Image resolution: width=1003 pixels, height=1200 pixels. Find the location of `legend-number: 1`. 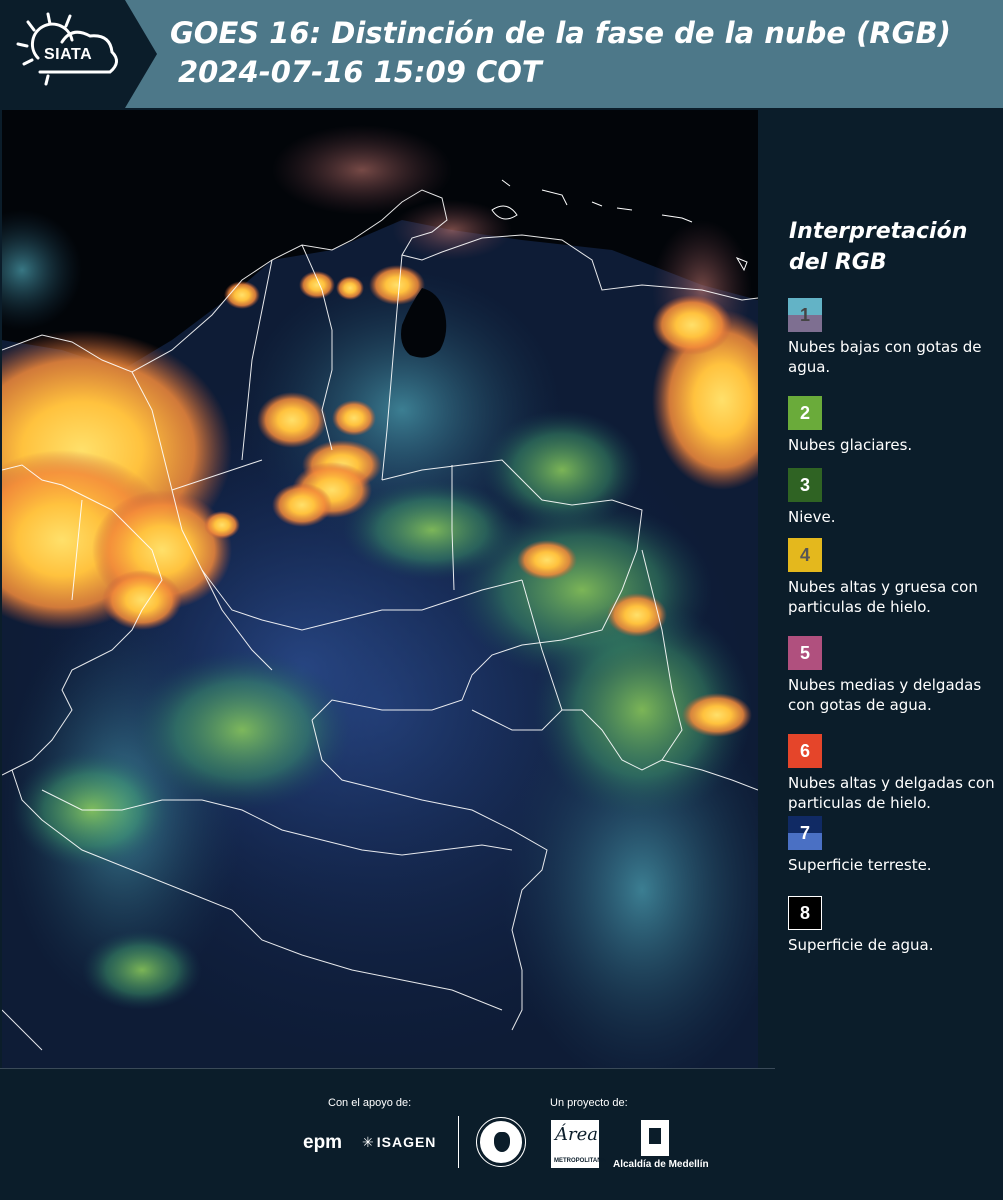

legend-number: 1 is located at coordinates (804, 314).